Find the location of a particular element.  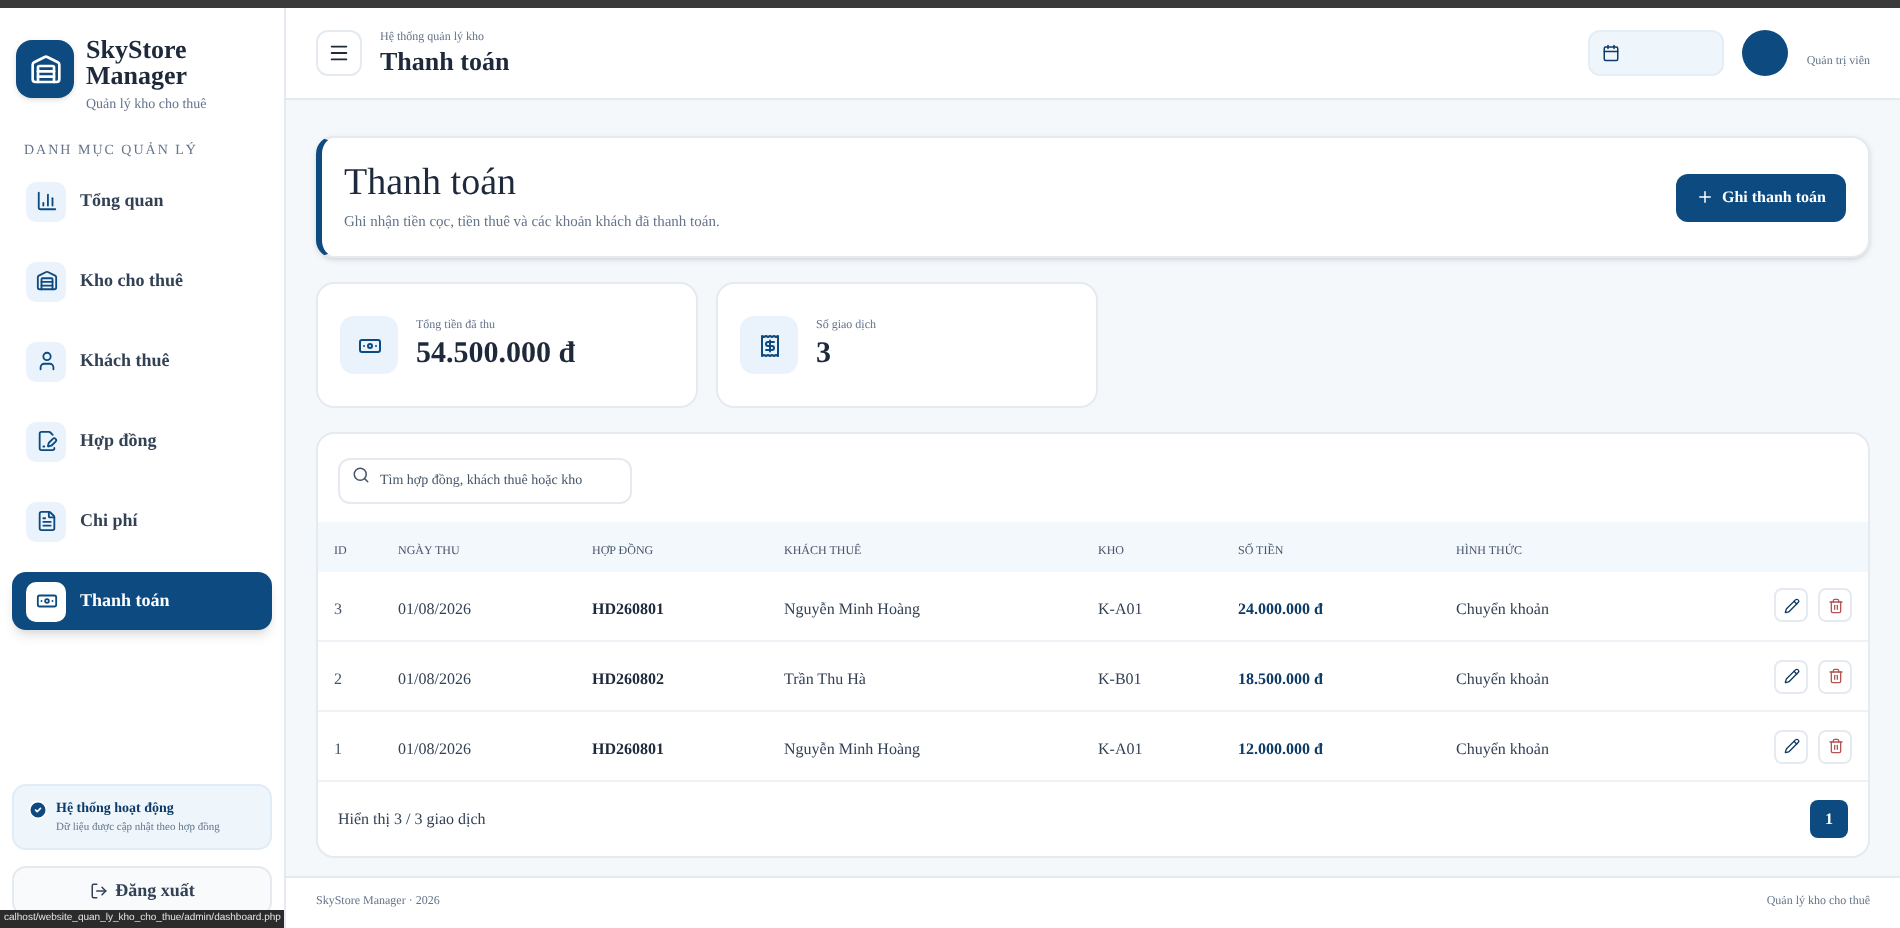

warehouse-logo-icon is located at coordinates (45, 69).